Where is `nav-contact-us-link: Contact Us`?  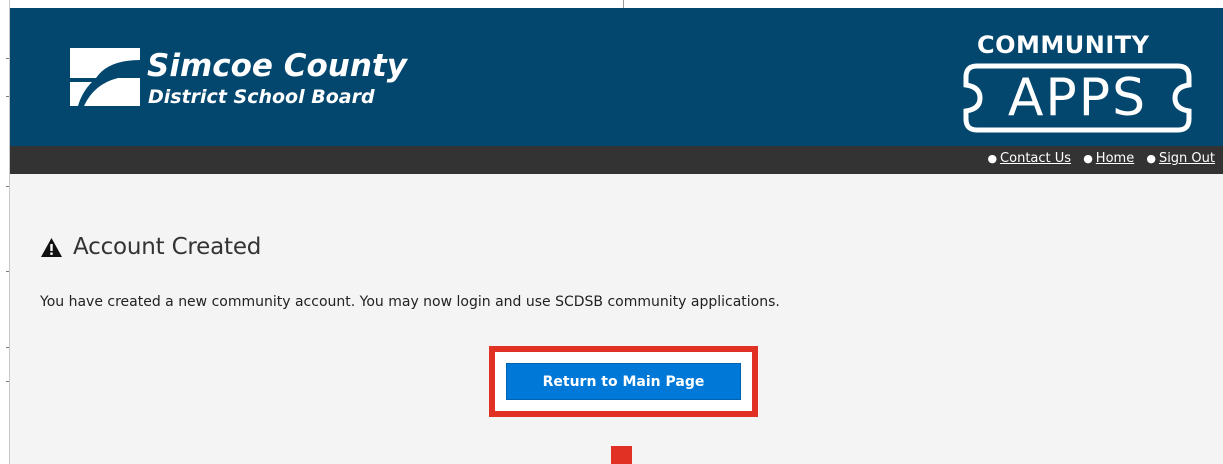
nav-contact-us-link: Contact Us is located at coordinates (1035, 158).